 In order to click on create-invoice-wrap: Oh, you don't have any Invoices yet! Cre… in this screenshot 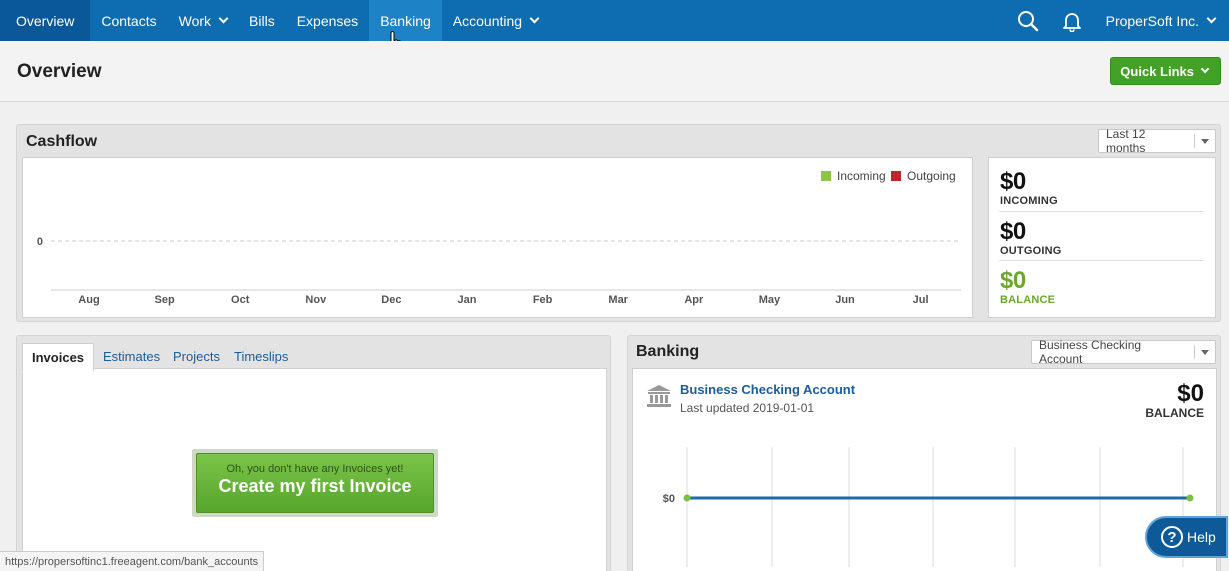, I will do `click(315, 483)`.